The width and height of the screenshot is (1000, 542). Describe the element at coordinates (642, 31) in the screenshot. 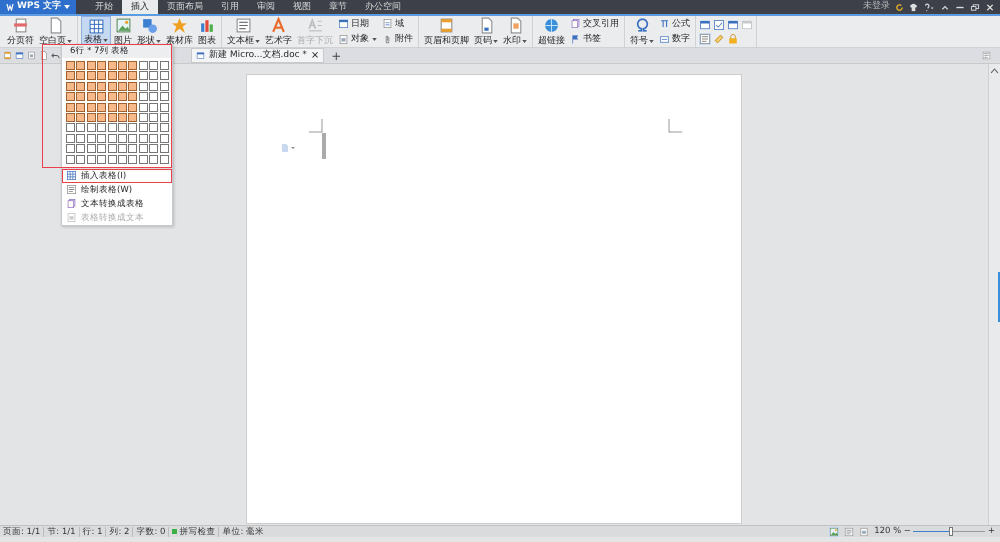

I see `ribbon-button: 符号` at that location.